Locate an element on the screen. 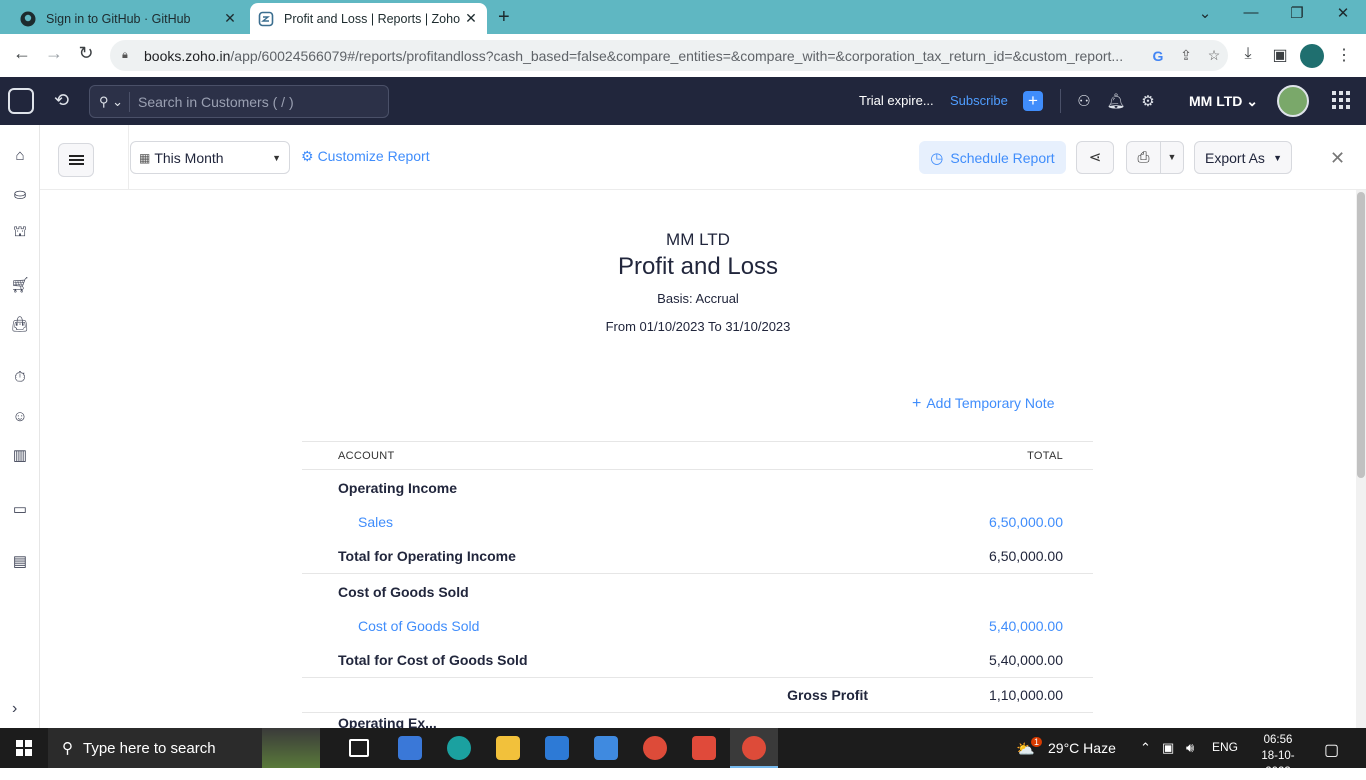 This screenshot has width=1366, height=780. quick-create-button: + is located at coordinates (1033, 101).